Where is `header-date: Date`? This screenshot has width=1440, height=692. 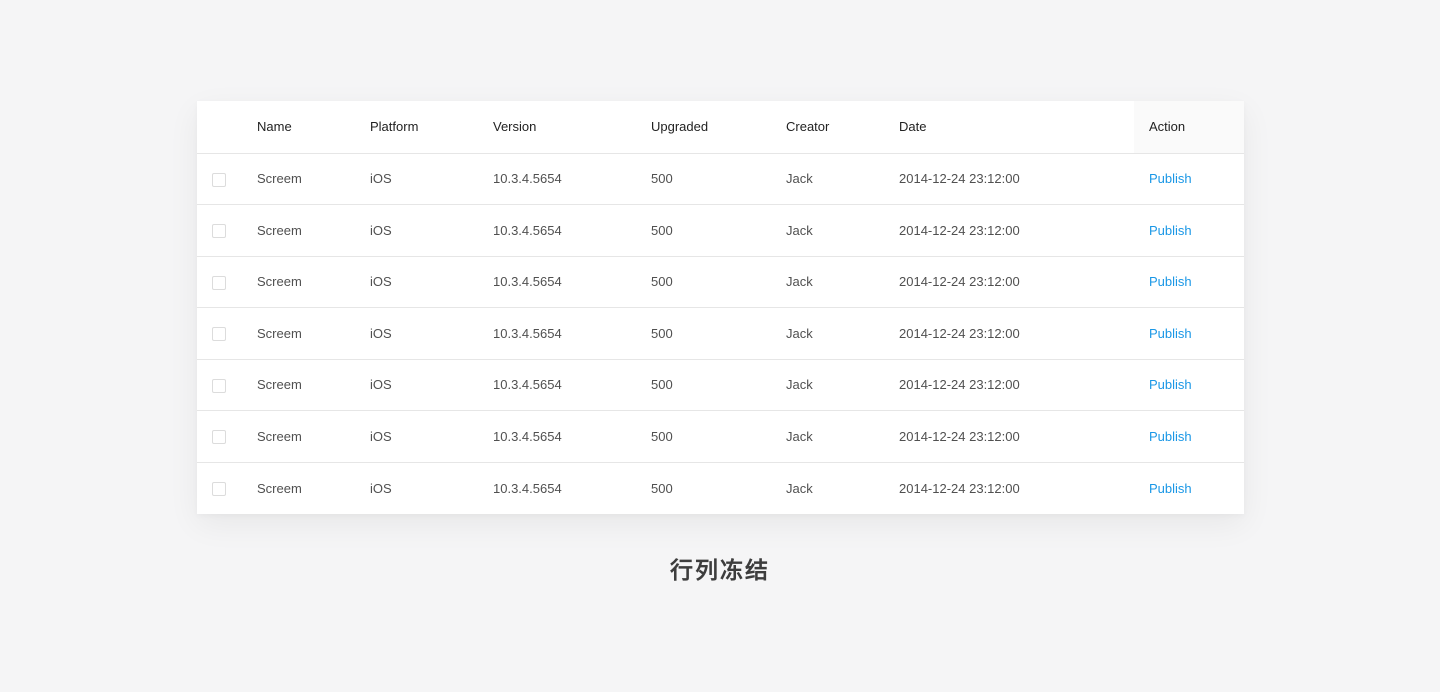 header-date: Date is located at coordinates (1016, 127).